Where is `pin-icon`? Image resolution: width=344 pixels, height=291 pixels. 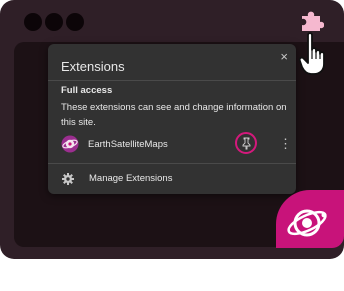 pin-icon is located at coordinates (246, 143).